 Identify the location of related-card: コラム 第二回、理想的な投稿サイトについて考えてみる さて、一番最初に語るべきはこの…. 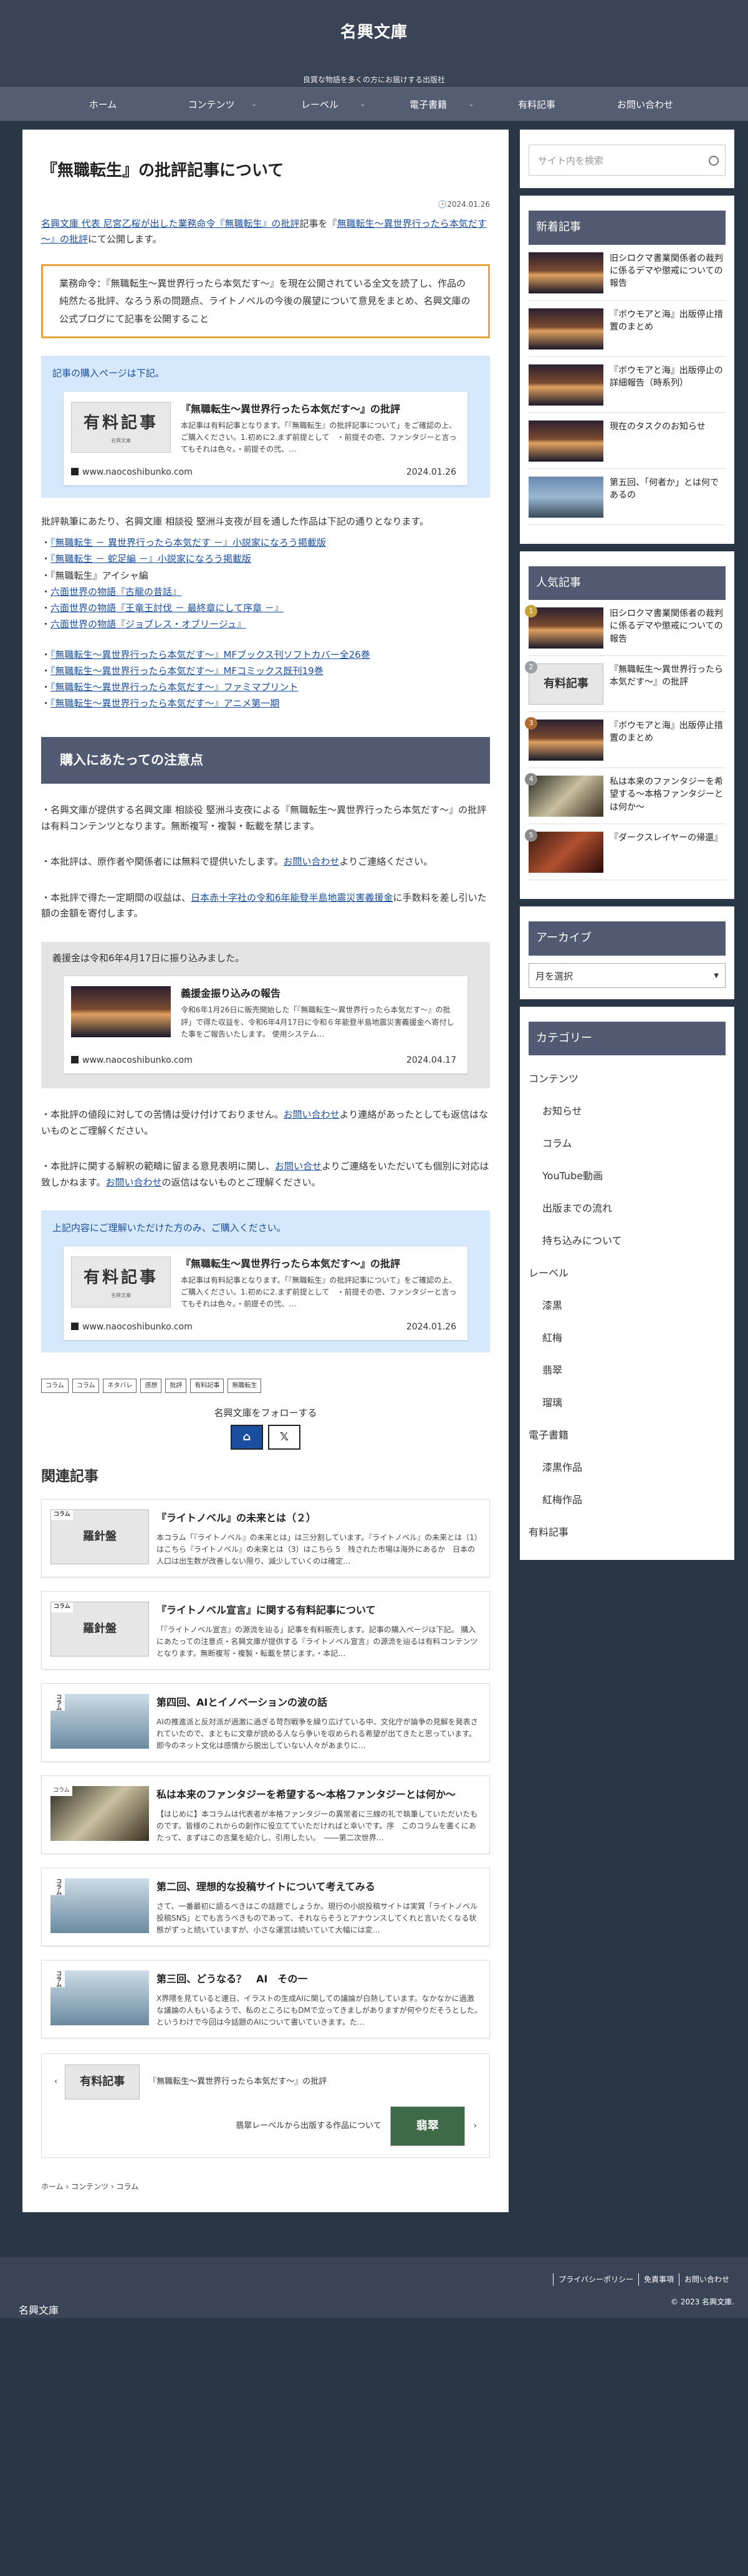
(265, 1907).